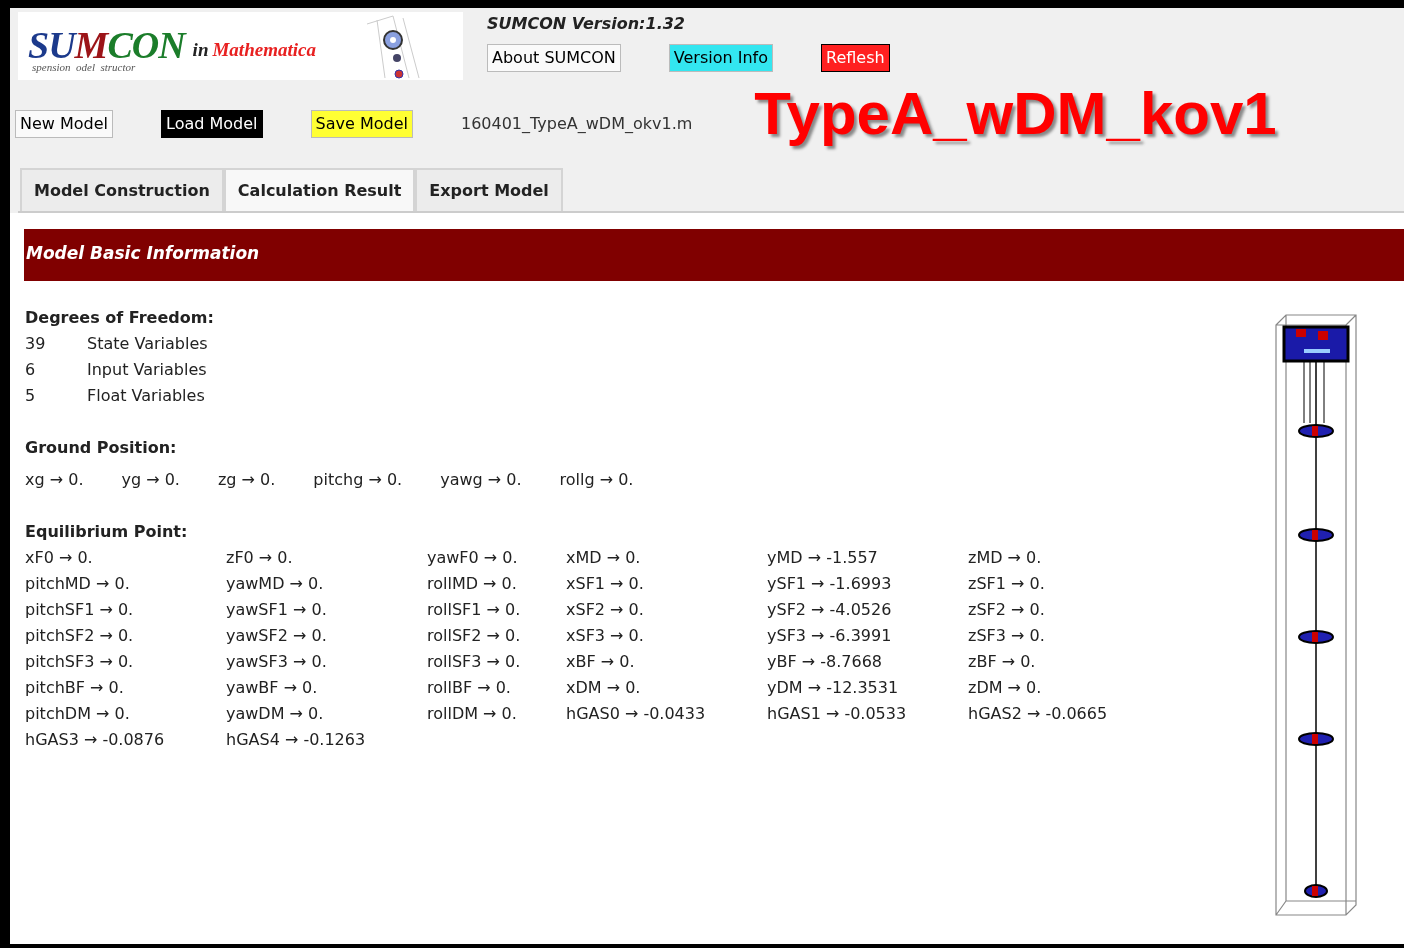 The height and width of the screenshot is (948, 1404). I want to click on section-heading: Ground Position:, so click(101, 448).